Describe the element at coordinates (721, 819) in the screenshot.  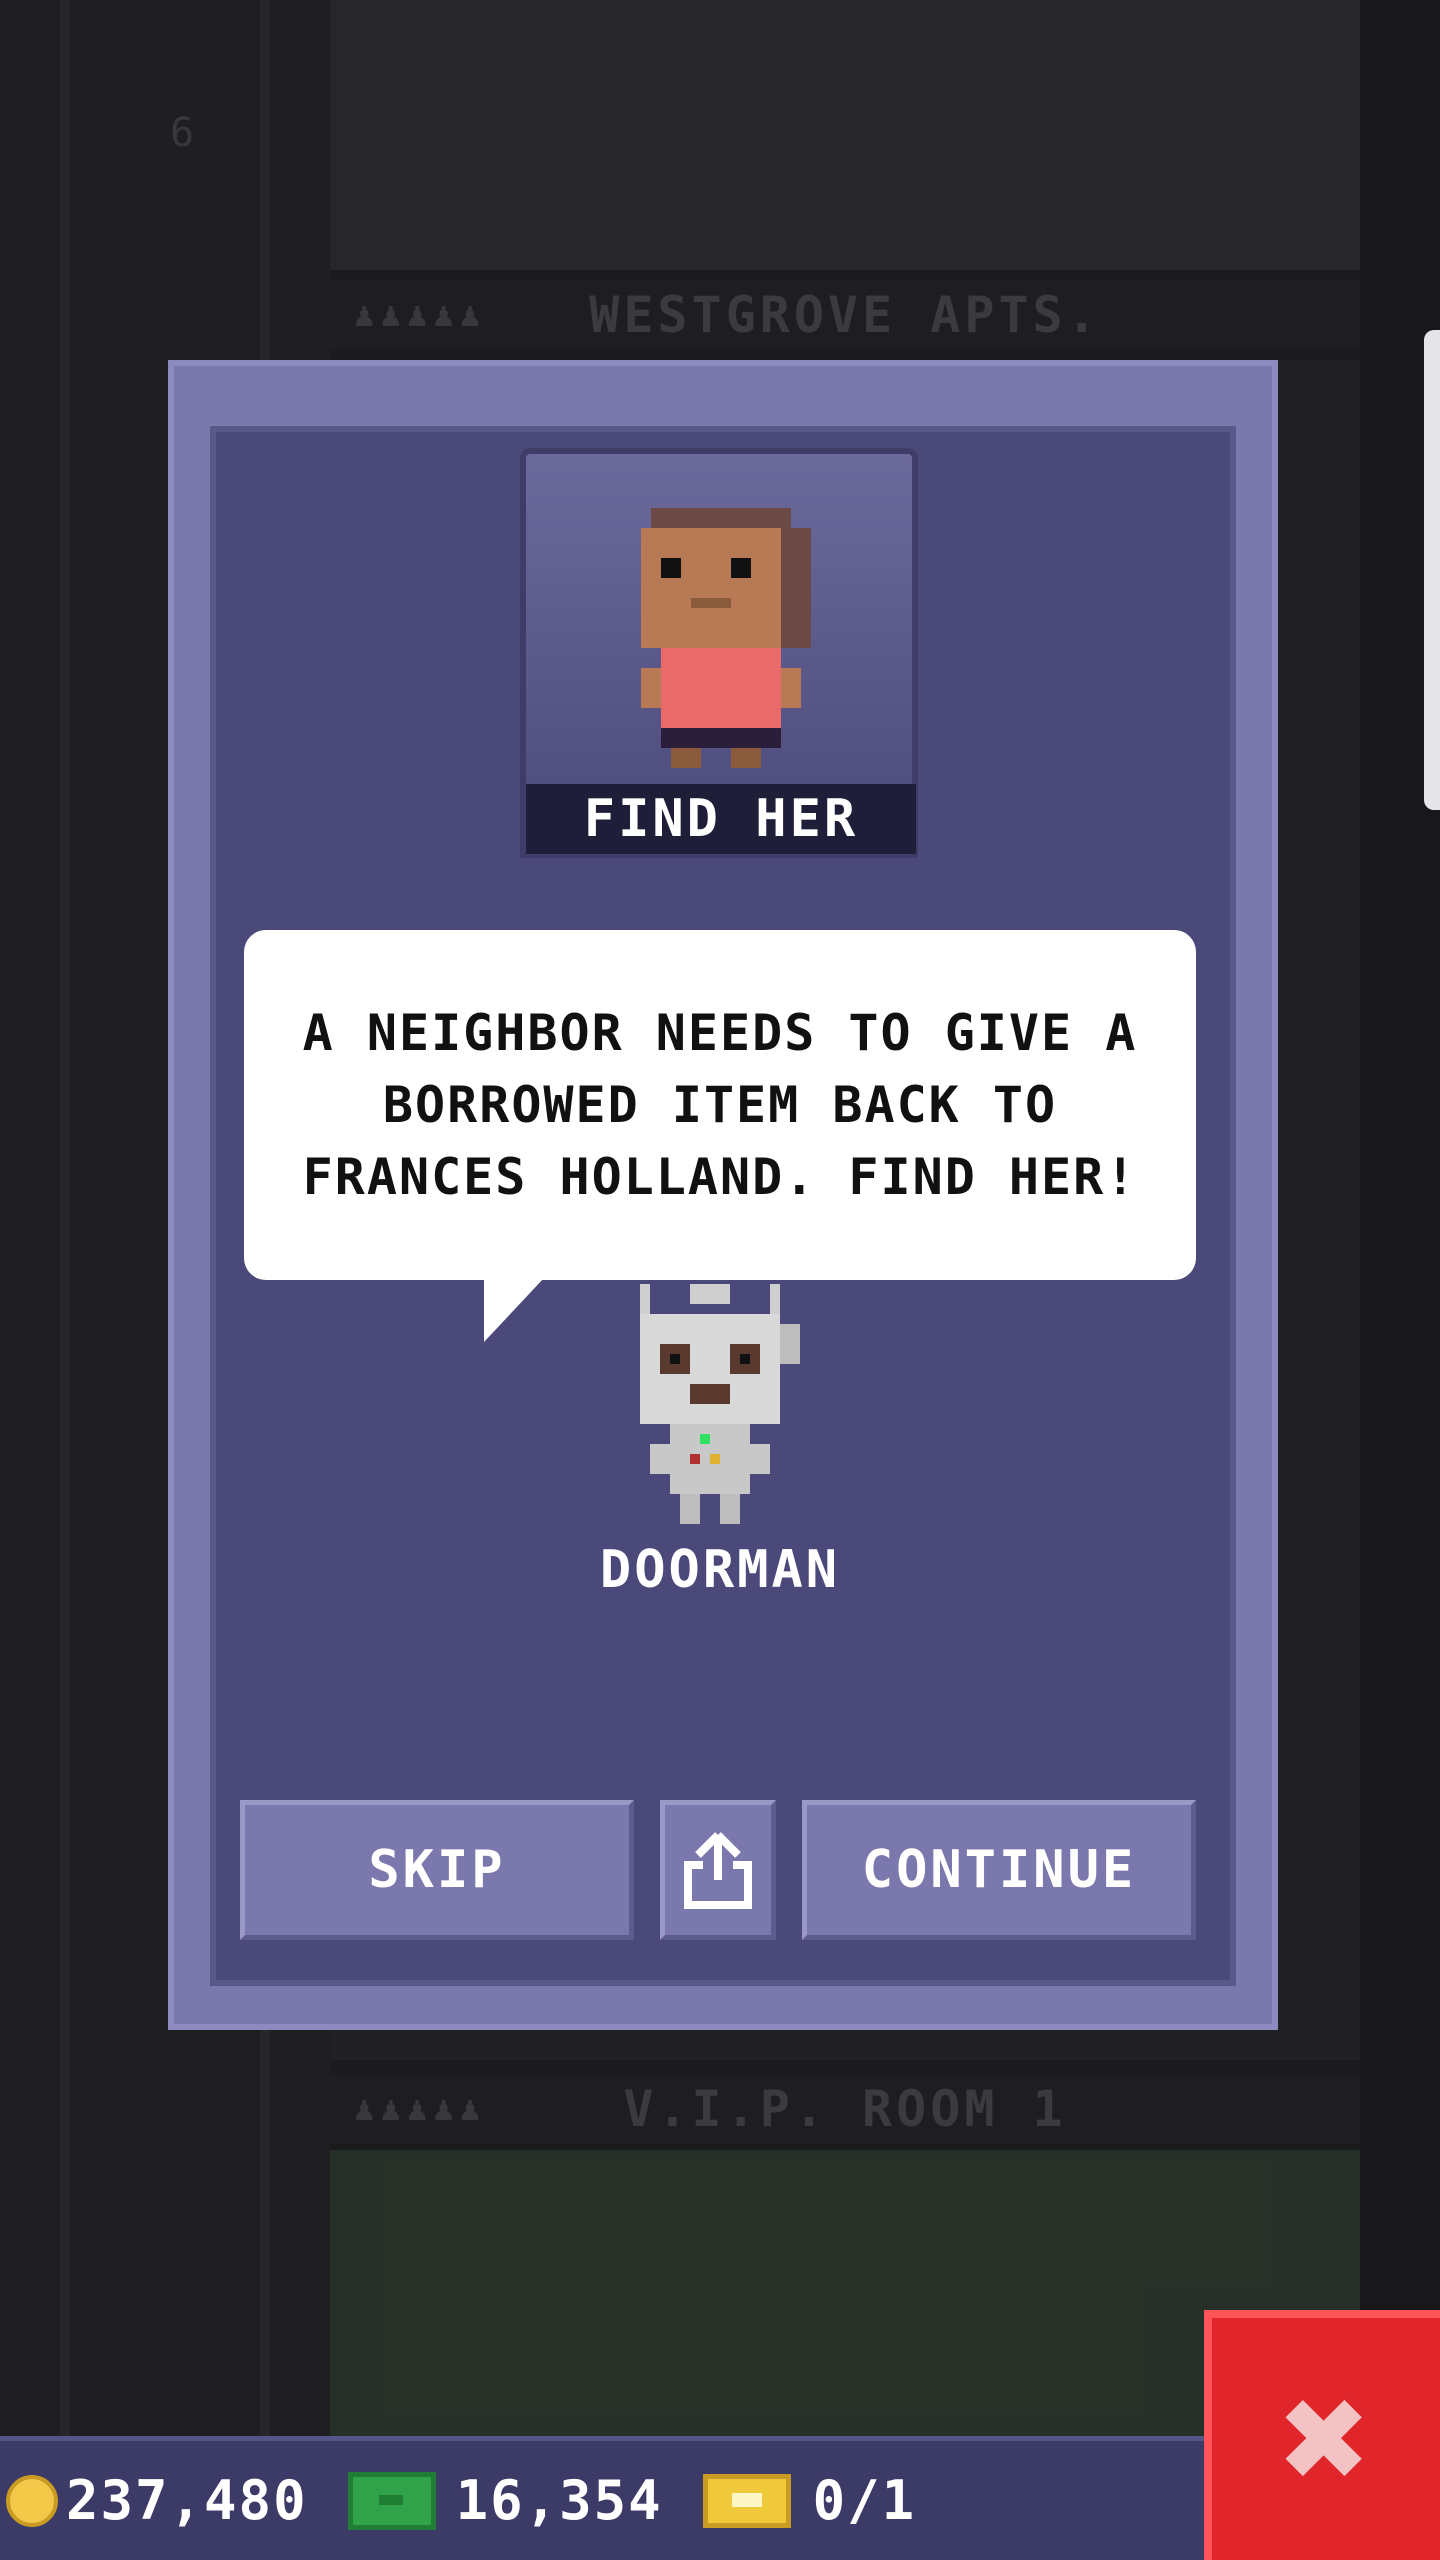
I see `target-label: FIND HER` at that location.